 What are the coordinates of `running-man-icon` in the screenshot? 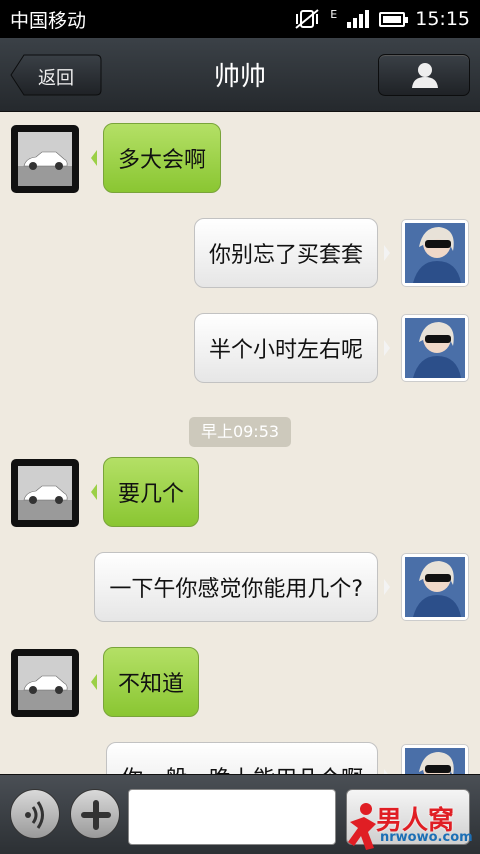 It's located at (362, 826).